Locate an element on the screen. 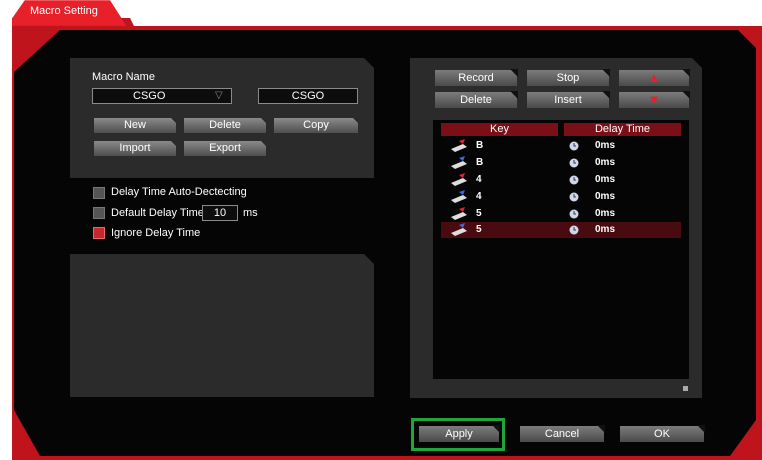 The image size is (762, 460). resize-handle-icon is located at coordinates (685, 388).